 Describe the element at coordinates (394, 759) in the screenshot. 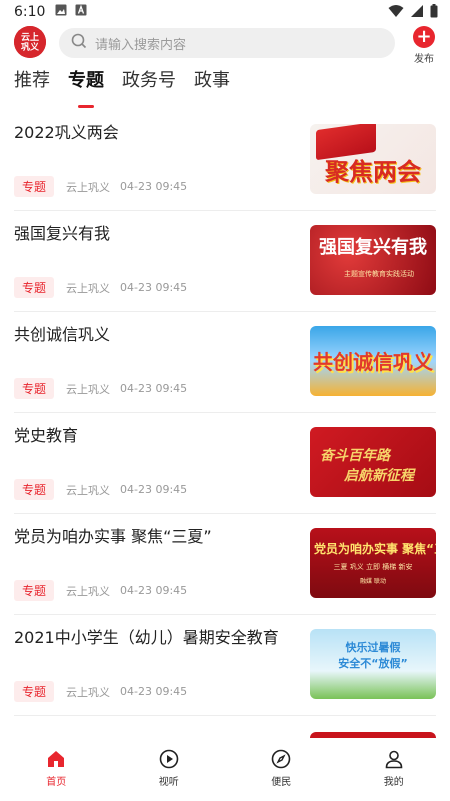

I see `user-icon` at that location.